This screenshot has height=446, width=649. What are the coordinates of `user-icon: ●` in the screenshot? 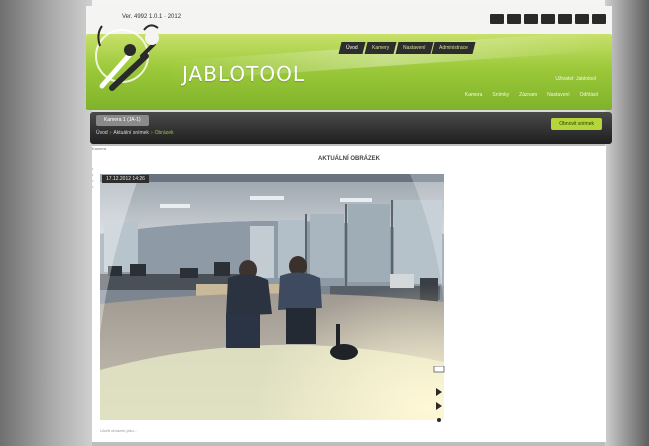 It's located at (514, 19).